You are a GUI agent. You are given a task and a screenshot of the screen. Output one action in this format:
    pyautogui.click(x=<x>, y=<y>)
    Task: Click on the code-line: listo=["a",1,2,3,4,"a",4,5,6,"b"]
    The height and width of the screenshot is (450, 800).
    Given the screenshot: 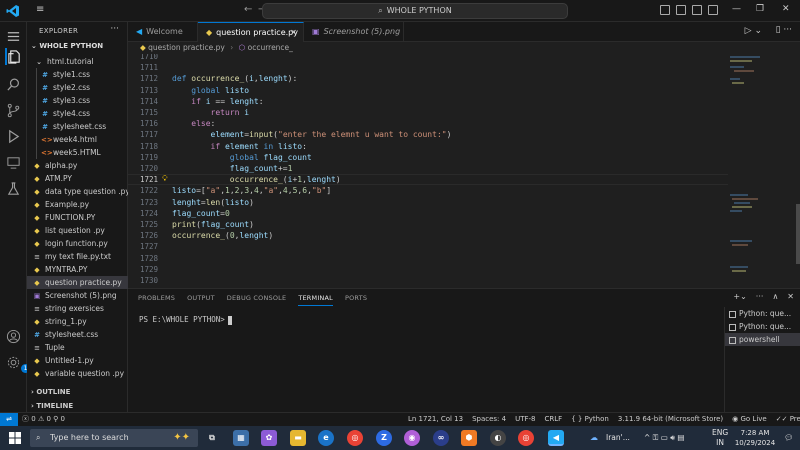 What is the action you would take?
    pyautogui.click(x=251, y=190)
    